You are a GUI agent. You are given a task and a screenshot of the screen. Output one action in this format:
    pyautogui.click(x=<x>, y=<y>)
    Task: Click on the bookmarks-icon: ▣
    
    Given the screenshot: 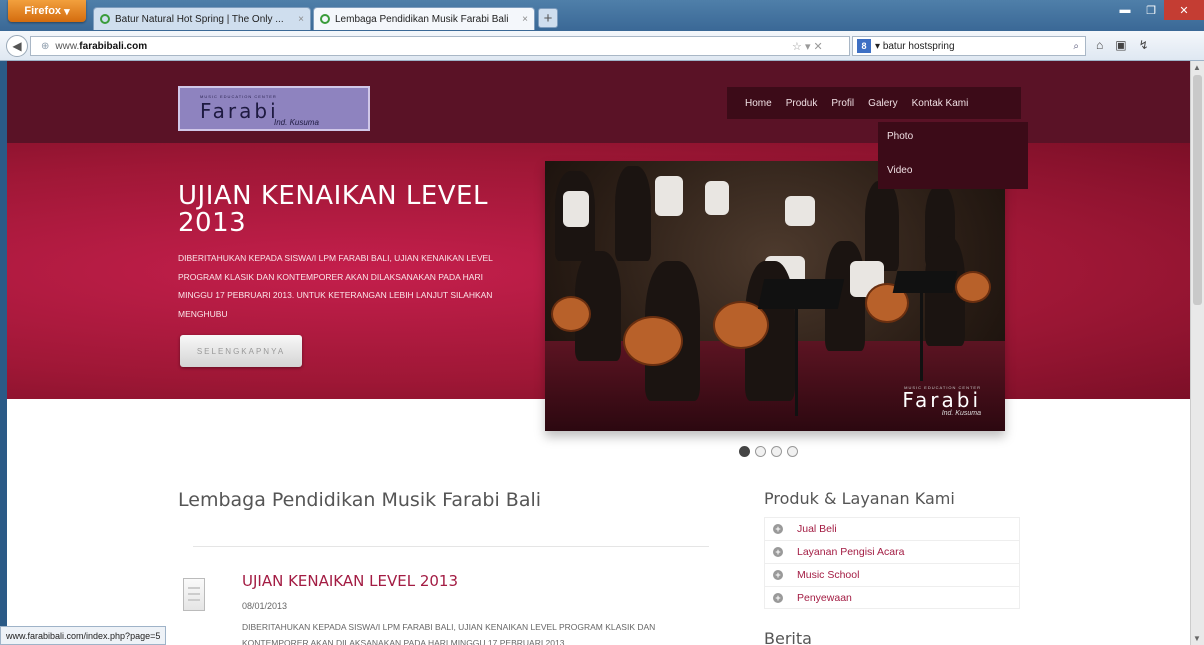 What is the action you would take?
    pyautogui.click(x=1126, y=45)
    